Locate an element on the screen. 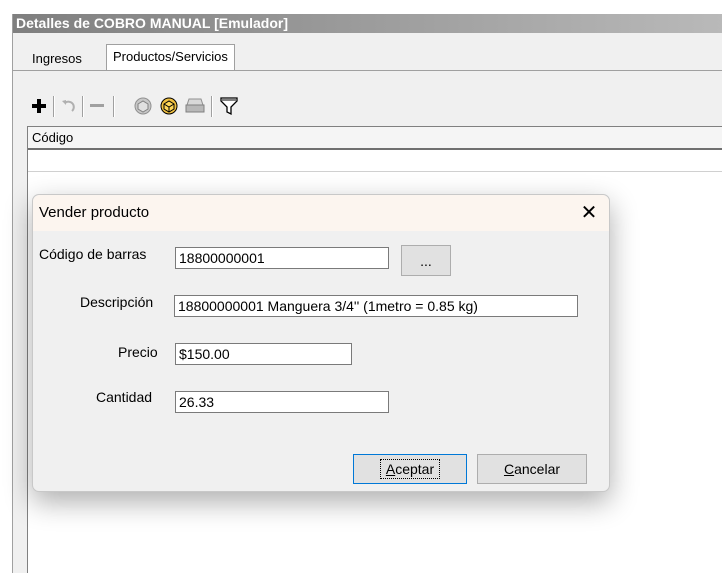 This screenshot has height=573, width=722. description-label: Descripción is located at coordinates (117, 302).